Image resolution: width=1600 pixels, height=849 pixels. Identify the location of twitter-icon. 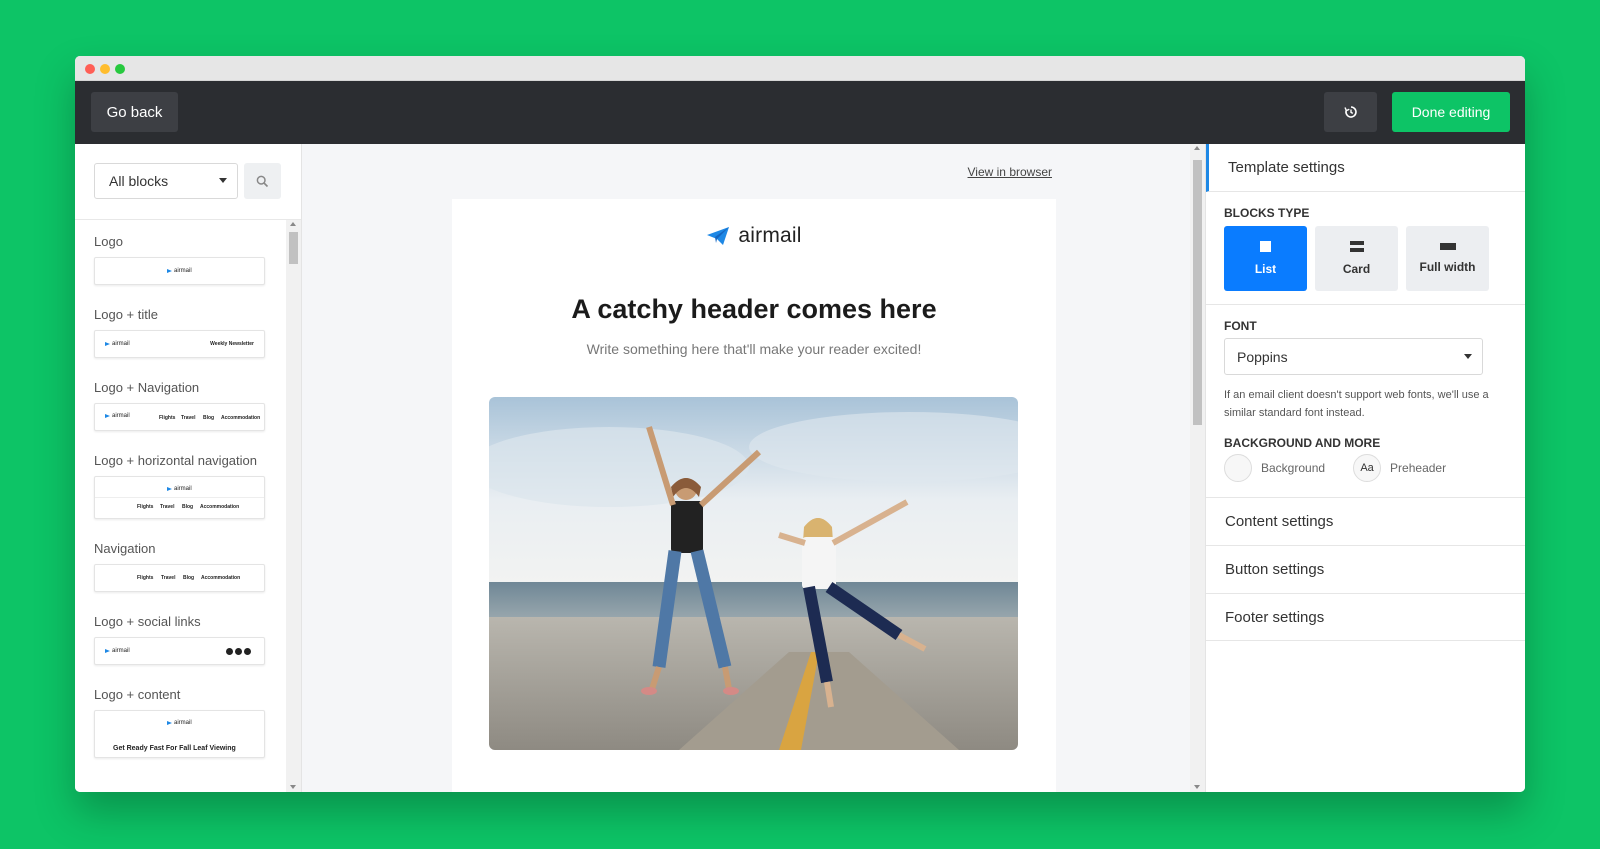
(238, 651).